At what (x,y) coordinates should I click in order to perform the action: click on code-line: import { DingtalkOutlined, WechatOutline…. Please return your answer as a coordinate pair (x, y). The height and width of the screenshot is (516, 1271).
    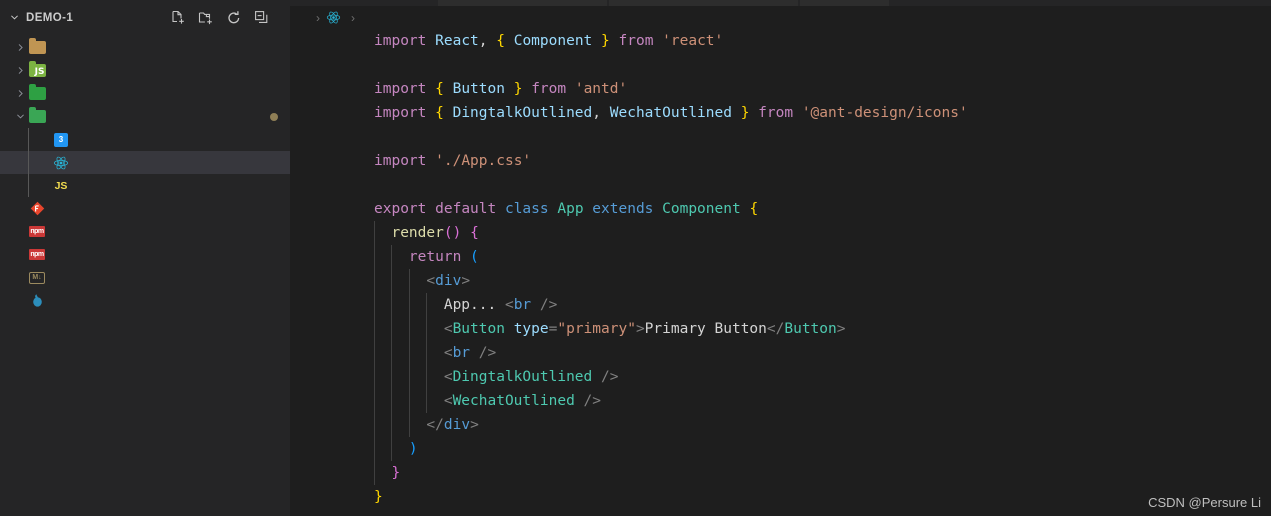
    Looking at the image, I should click on (780, 113).